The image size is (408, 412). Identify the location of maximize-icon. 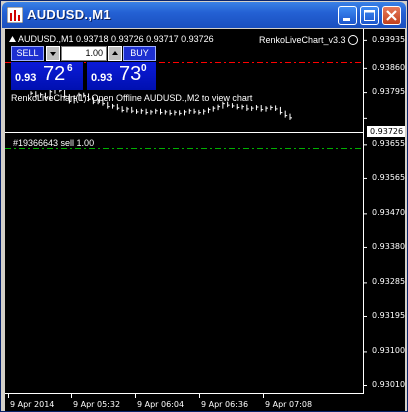
(369, 15).